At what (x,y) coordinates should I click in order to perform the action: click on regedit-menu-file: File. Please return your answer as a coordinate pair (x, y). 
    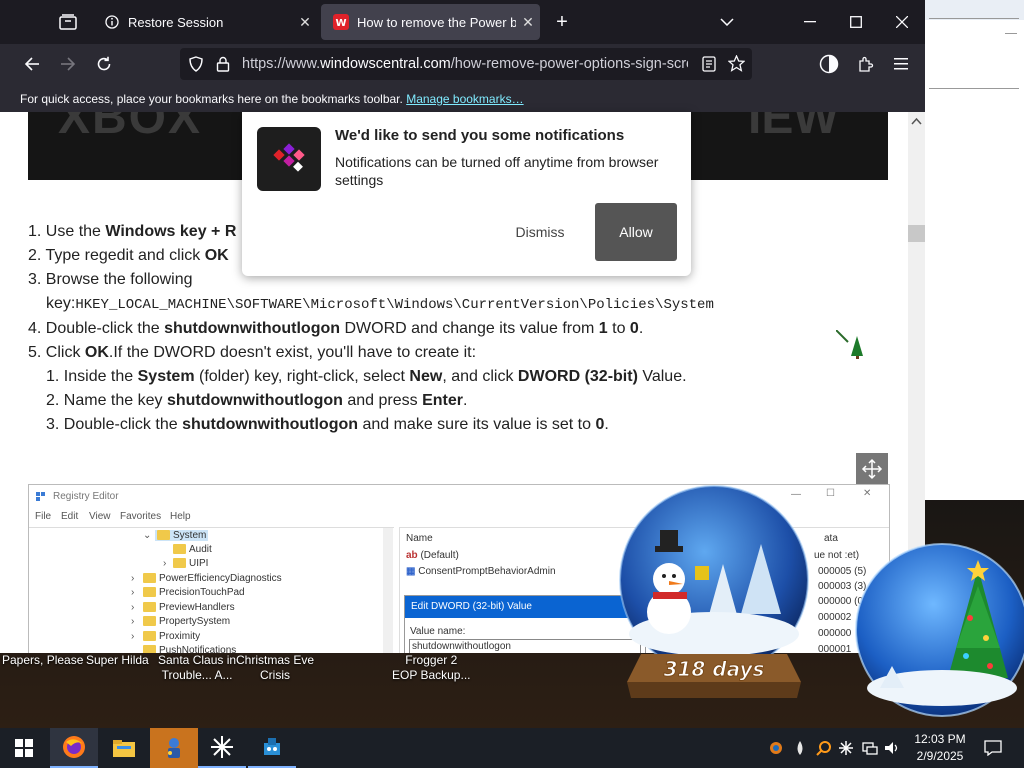
    Looking at the image, I should click on (43, 516).